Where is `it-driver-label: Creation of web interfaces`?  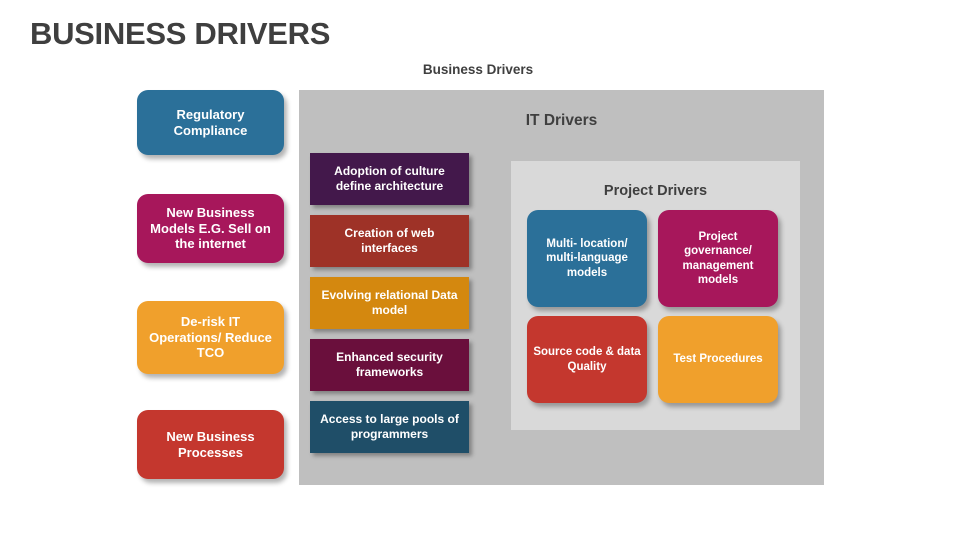
it-driver-label: Creation of web interfaces is located at coordinates (389, 240).